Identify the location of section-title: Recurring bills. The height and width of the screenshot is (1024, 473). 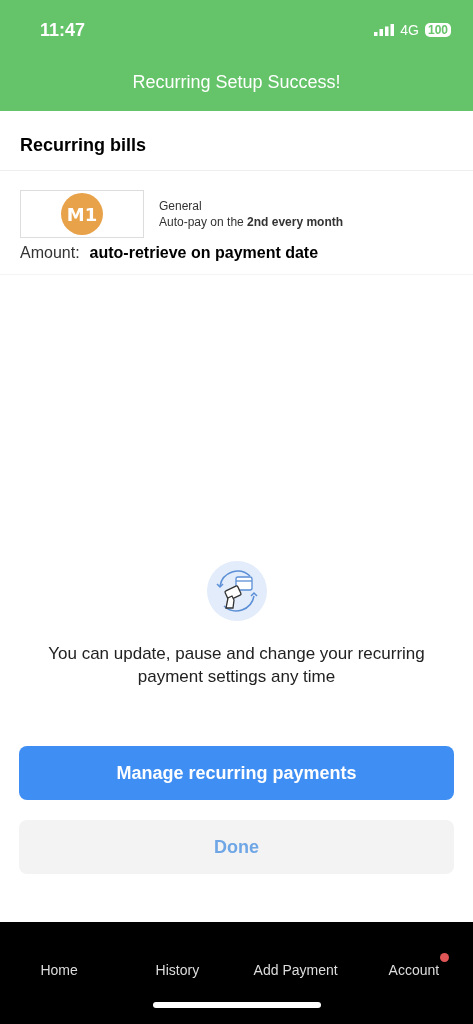
(236, 141).